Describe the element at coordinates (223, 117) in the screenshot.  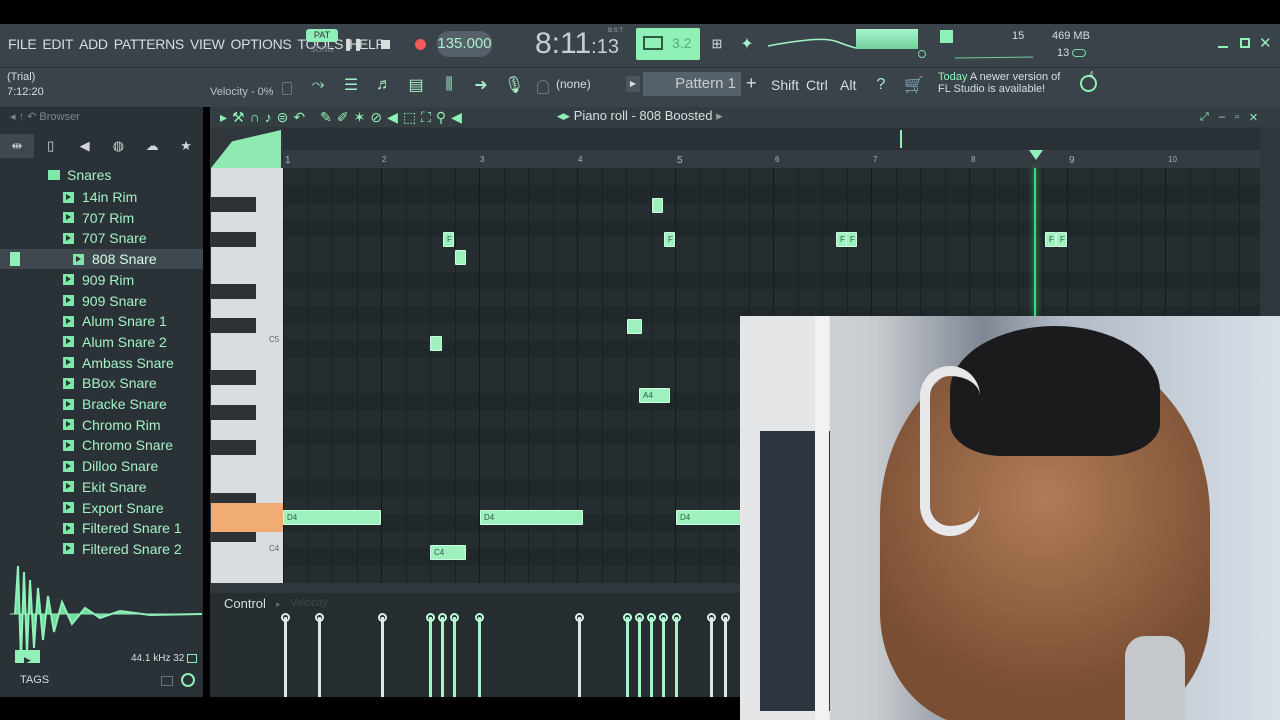
I see `options-arrow-icon: ▸` at that location.